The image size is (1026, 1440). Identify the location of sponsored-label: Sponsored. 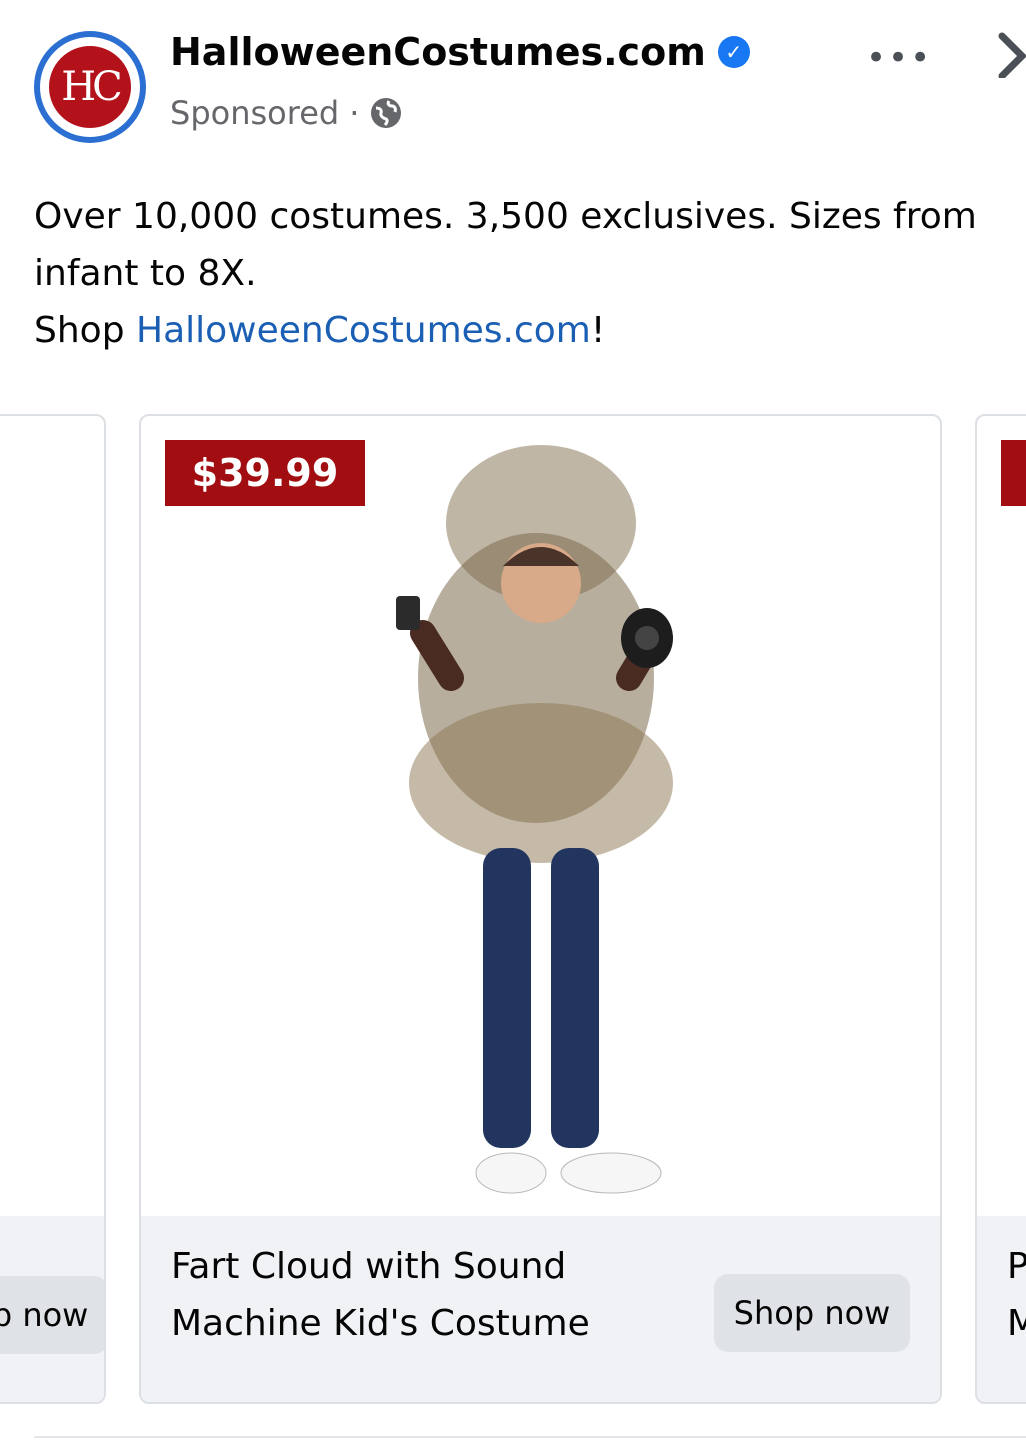
(254, 113).